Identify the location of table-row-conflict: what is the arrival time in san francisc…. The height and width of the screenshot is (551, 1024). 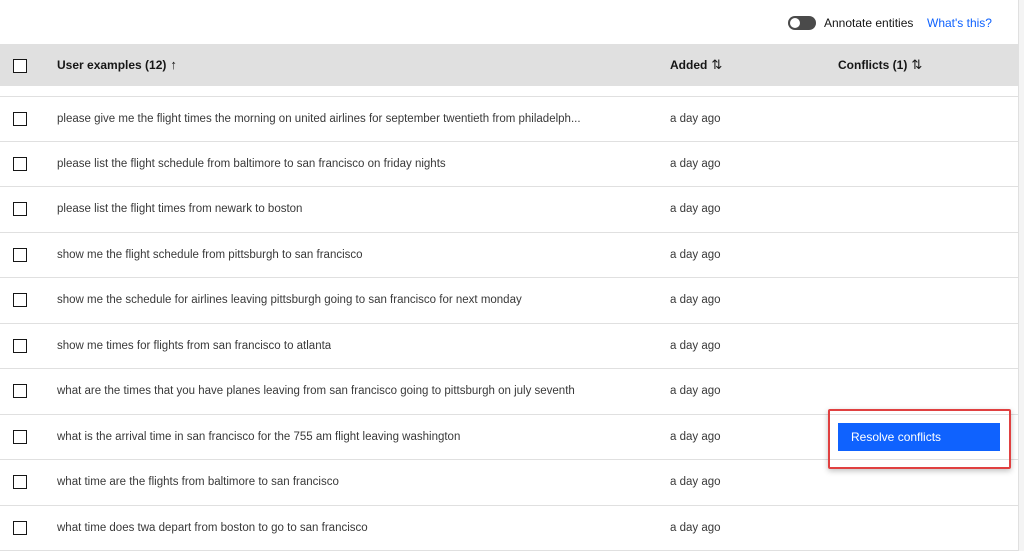
(509, 438).